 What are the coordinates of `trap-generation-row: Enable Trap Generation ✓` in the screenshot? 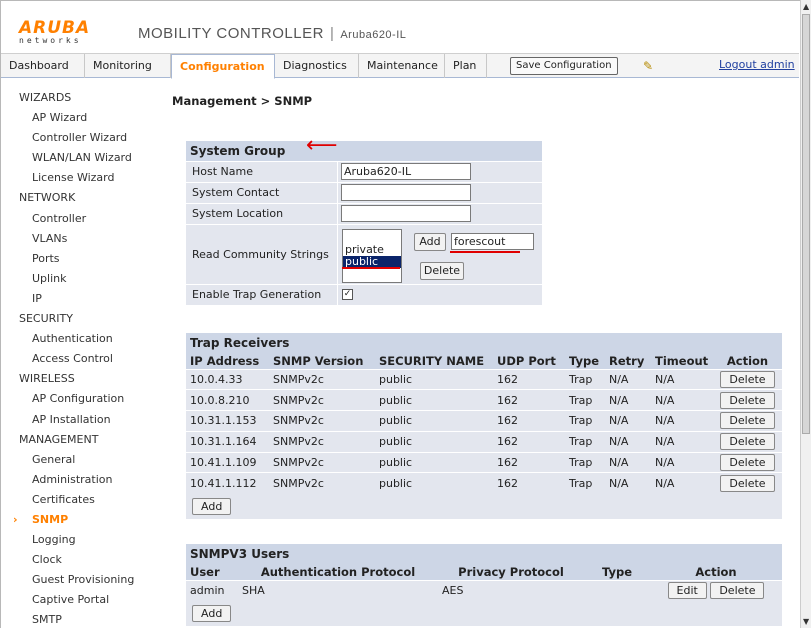 It's located at (364, 294).